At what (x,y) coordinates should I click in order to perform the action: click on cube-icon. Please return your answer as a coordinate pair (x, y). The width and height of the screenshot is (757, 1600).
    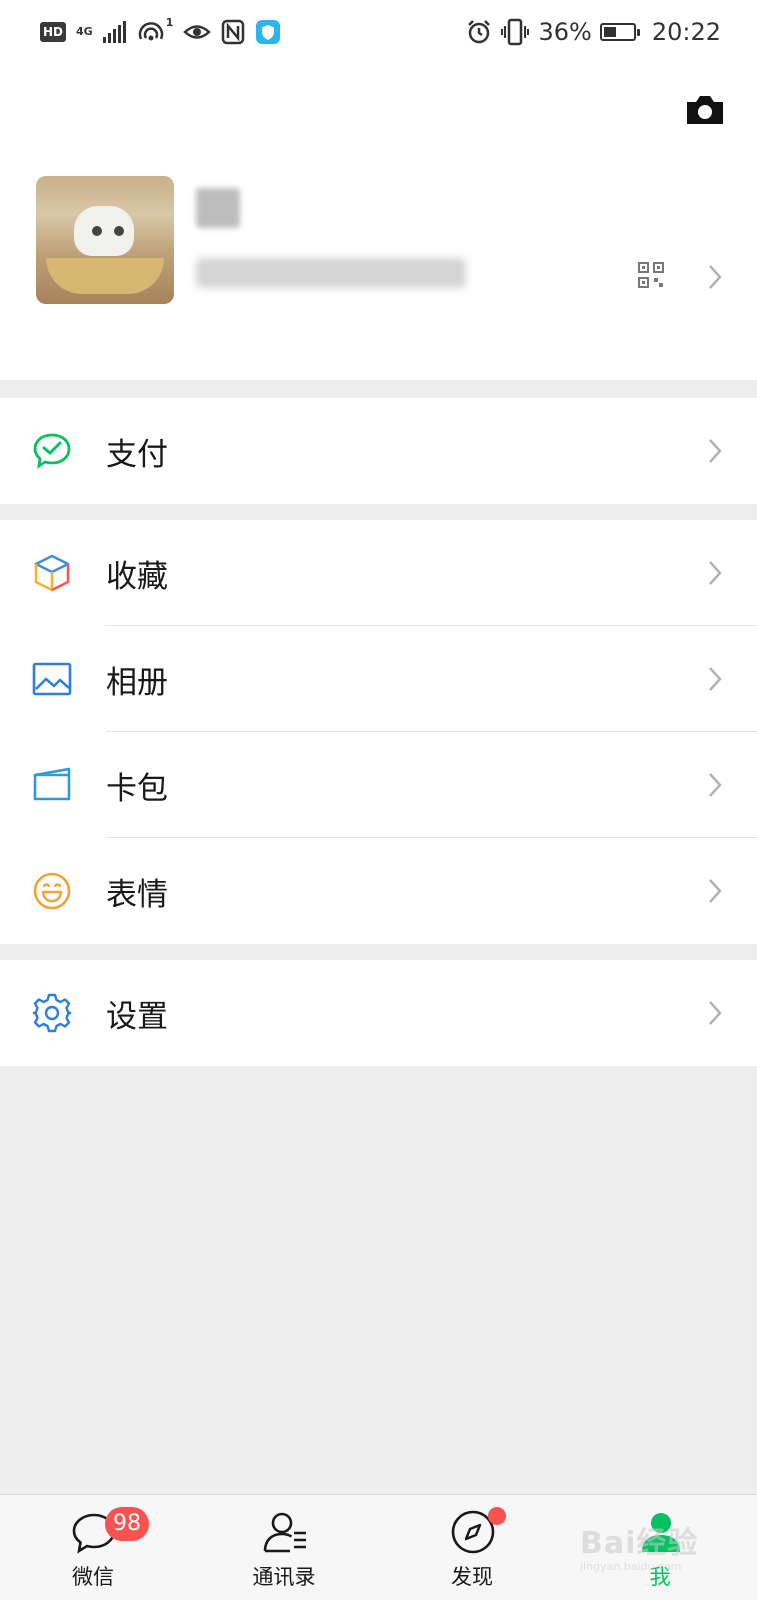
    Looking at the image, I should click on (52, 573).